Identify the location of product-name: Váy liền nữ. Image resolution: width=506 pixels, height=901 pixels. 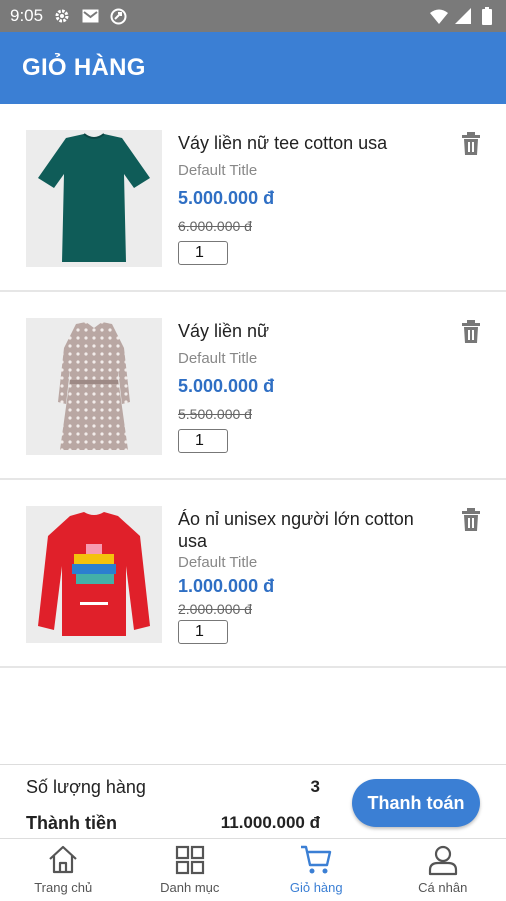
(303, 331).